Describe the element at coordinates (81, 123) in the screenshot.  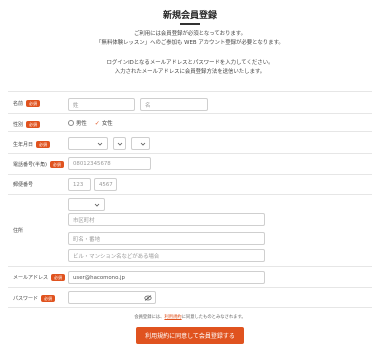
I see `male-option-label: 男性` at that location.